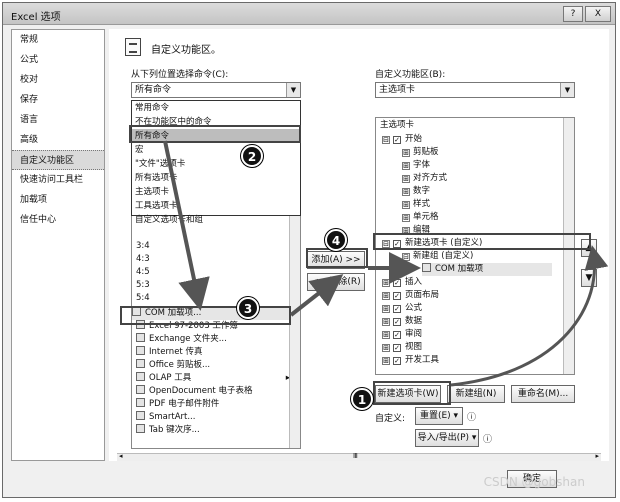 This screenshot has width=620, height=502. Describe the element at coordinates (309, 14) in the screenshot. I see `title-bar: Excel 选项 ? X` at that location.